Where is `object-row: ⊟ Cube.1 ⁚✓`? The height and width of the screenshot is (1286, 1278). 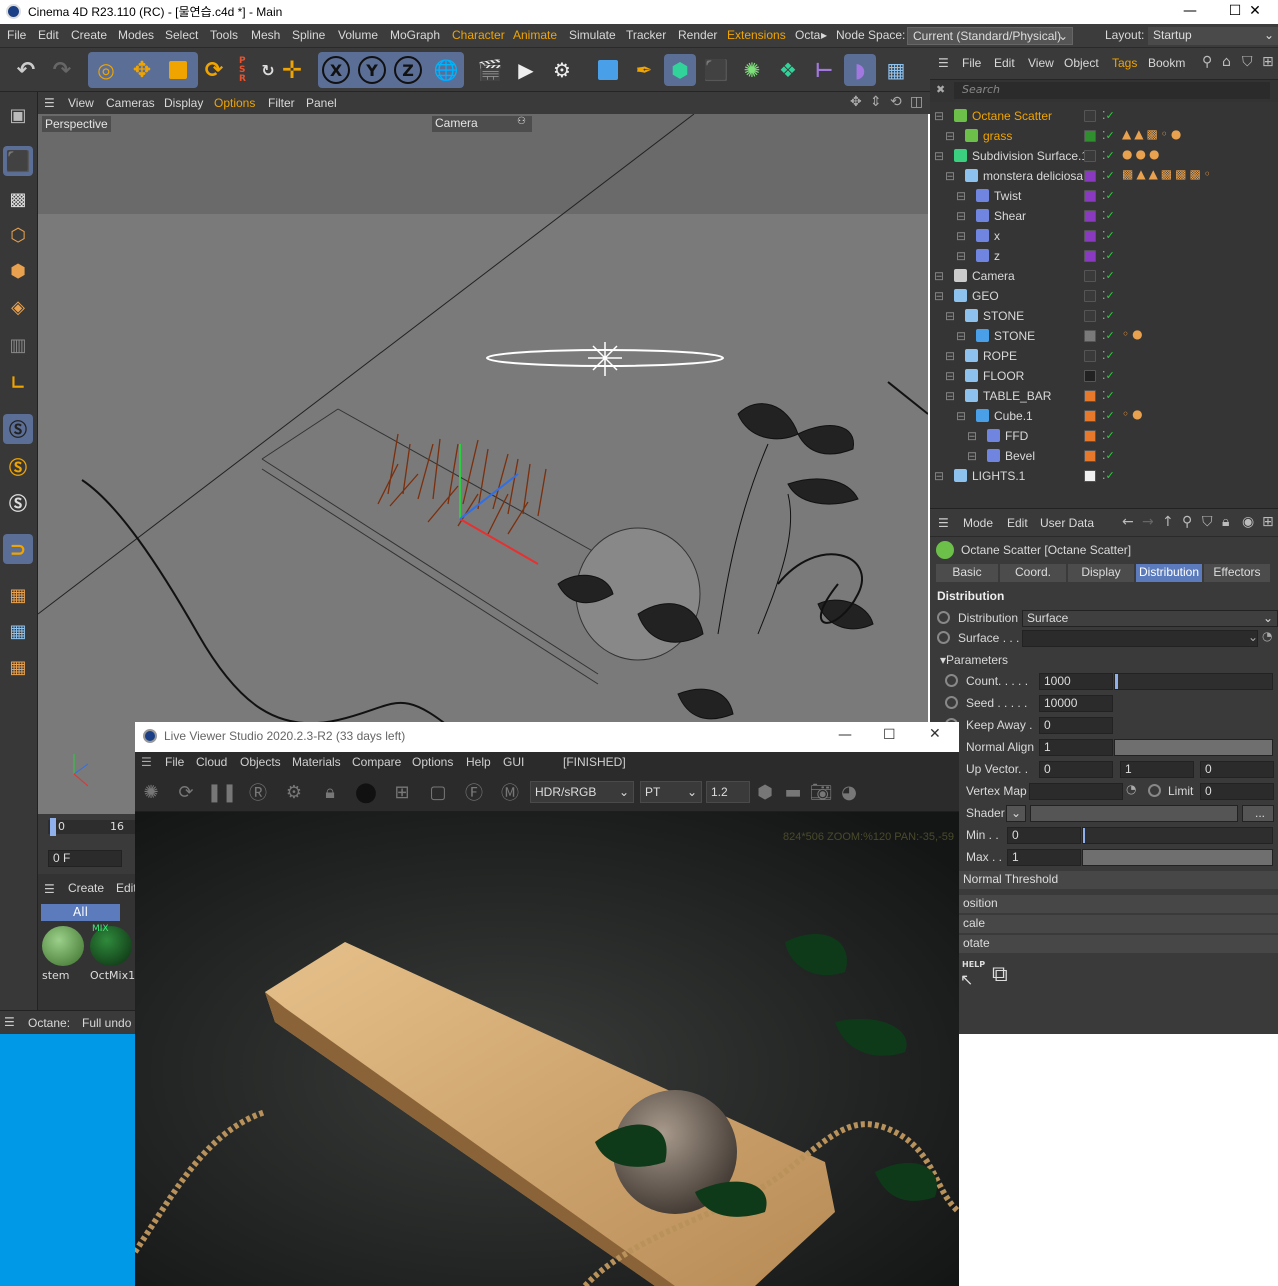 object-row: ⊟ Cube.1 ⁚✓ is located at coordinates (1101, 416).